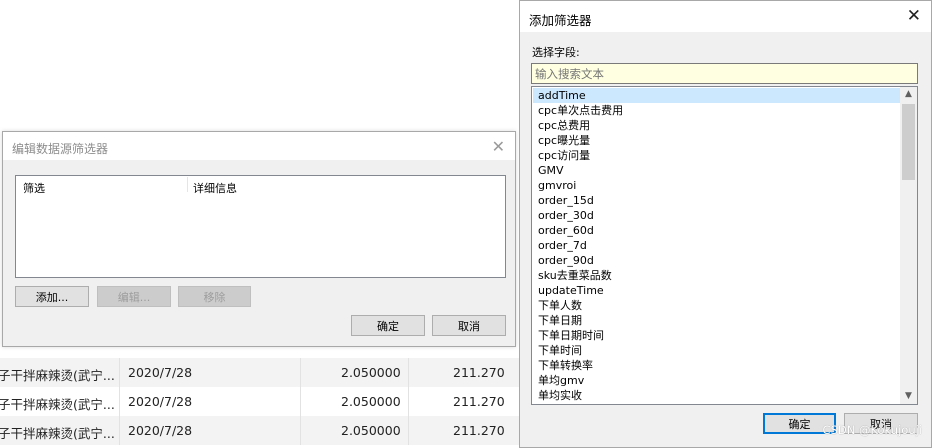  I want to click on field-item: order_60d, so click(717, 230).